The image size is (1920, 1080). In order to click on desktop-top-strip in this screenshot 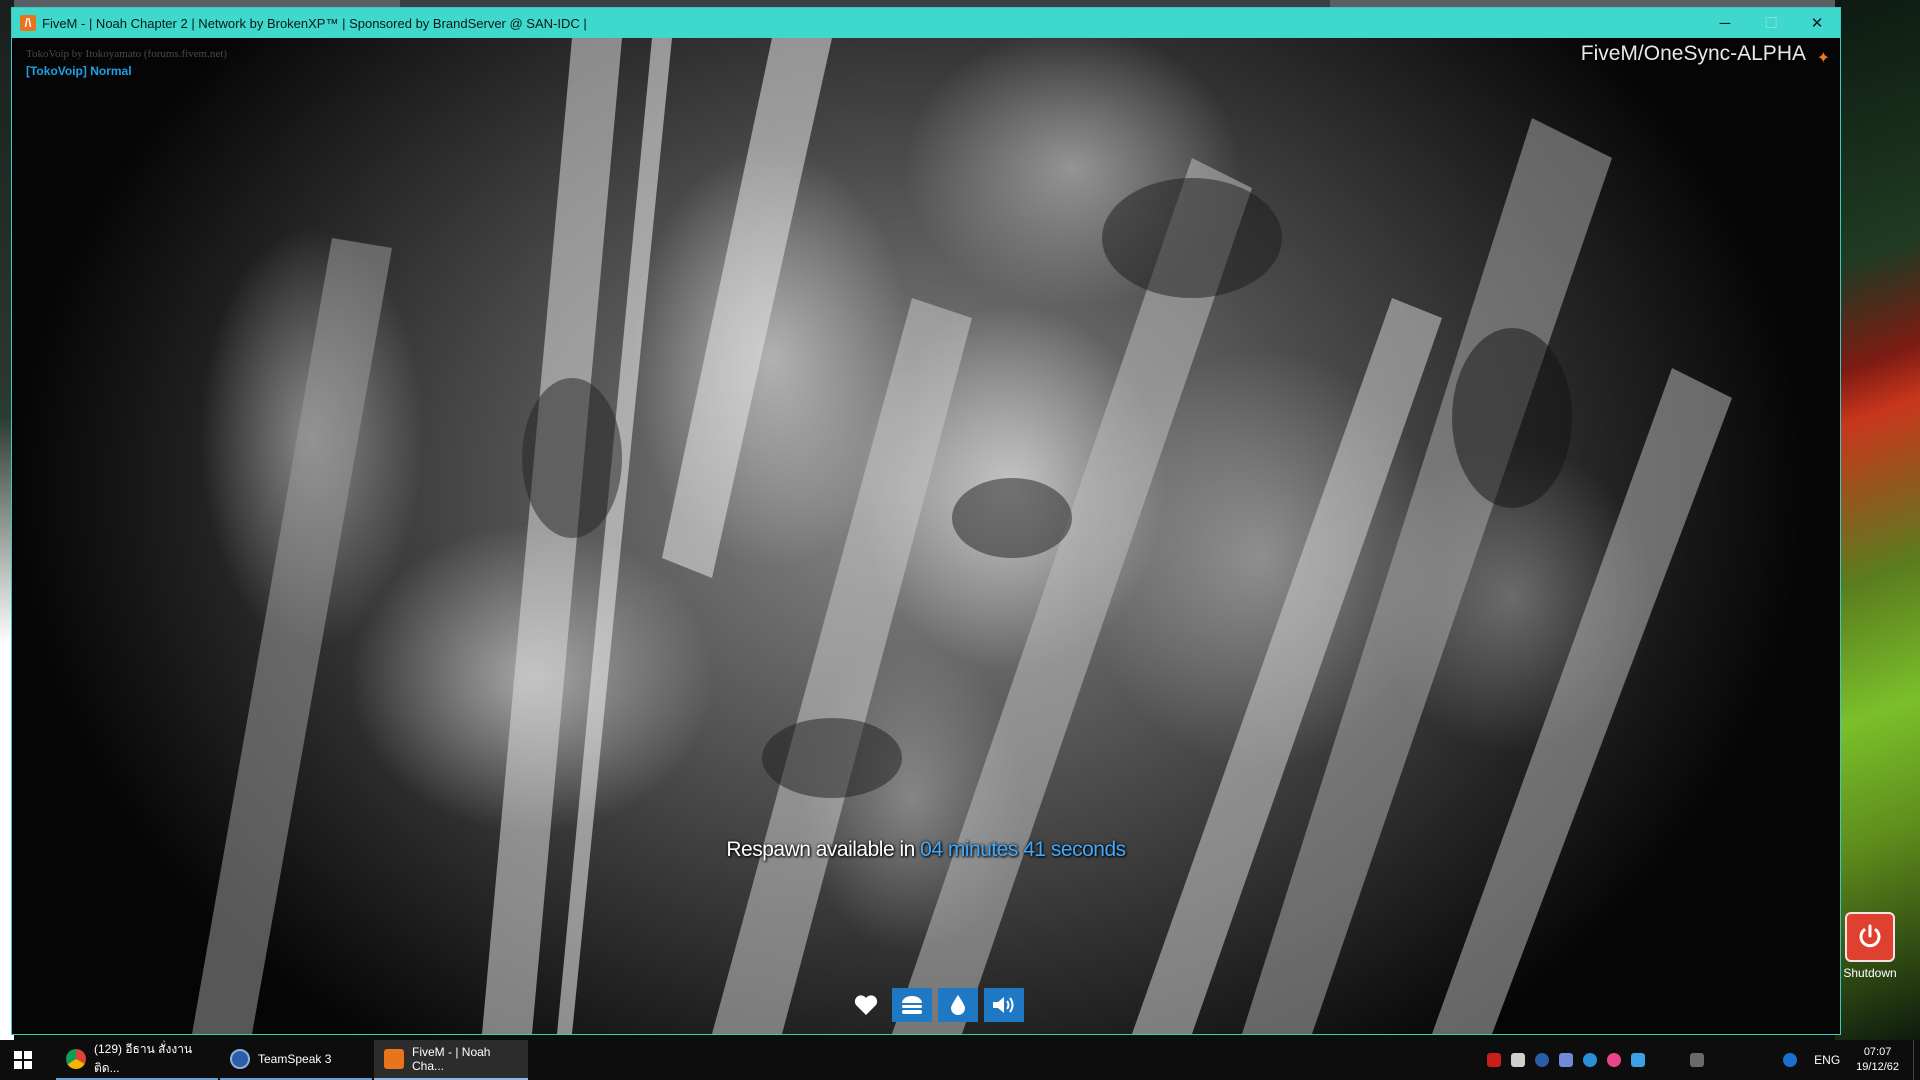, I will do `click(960, 4)`.